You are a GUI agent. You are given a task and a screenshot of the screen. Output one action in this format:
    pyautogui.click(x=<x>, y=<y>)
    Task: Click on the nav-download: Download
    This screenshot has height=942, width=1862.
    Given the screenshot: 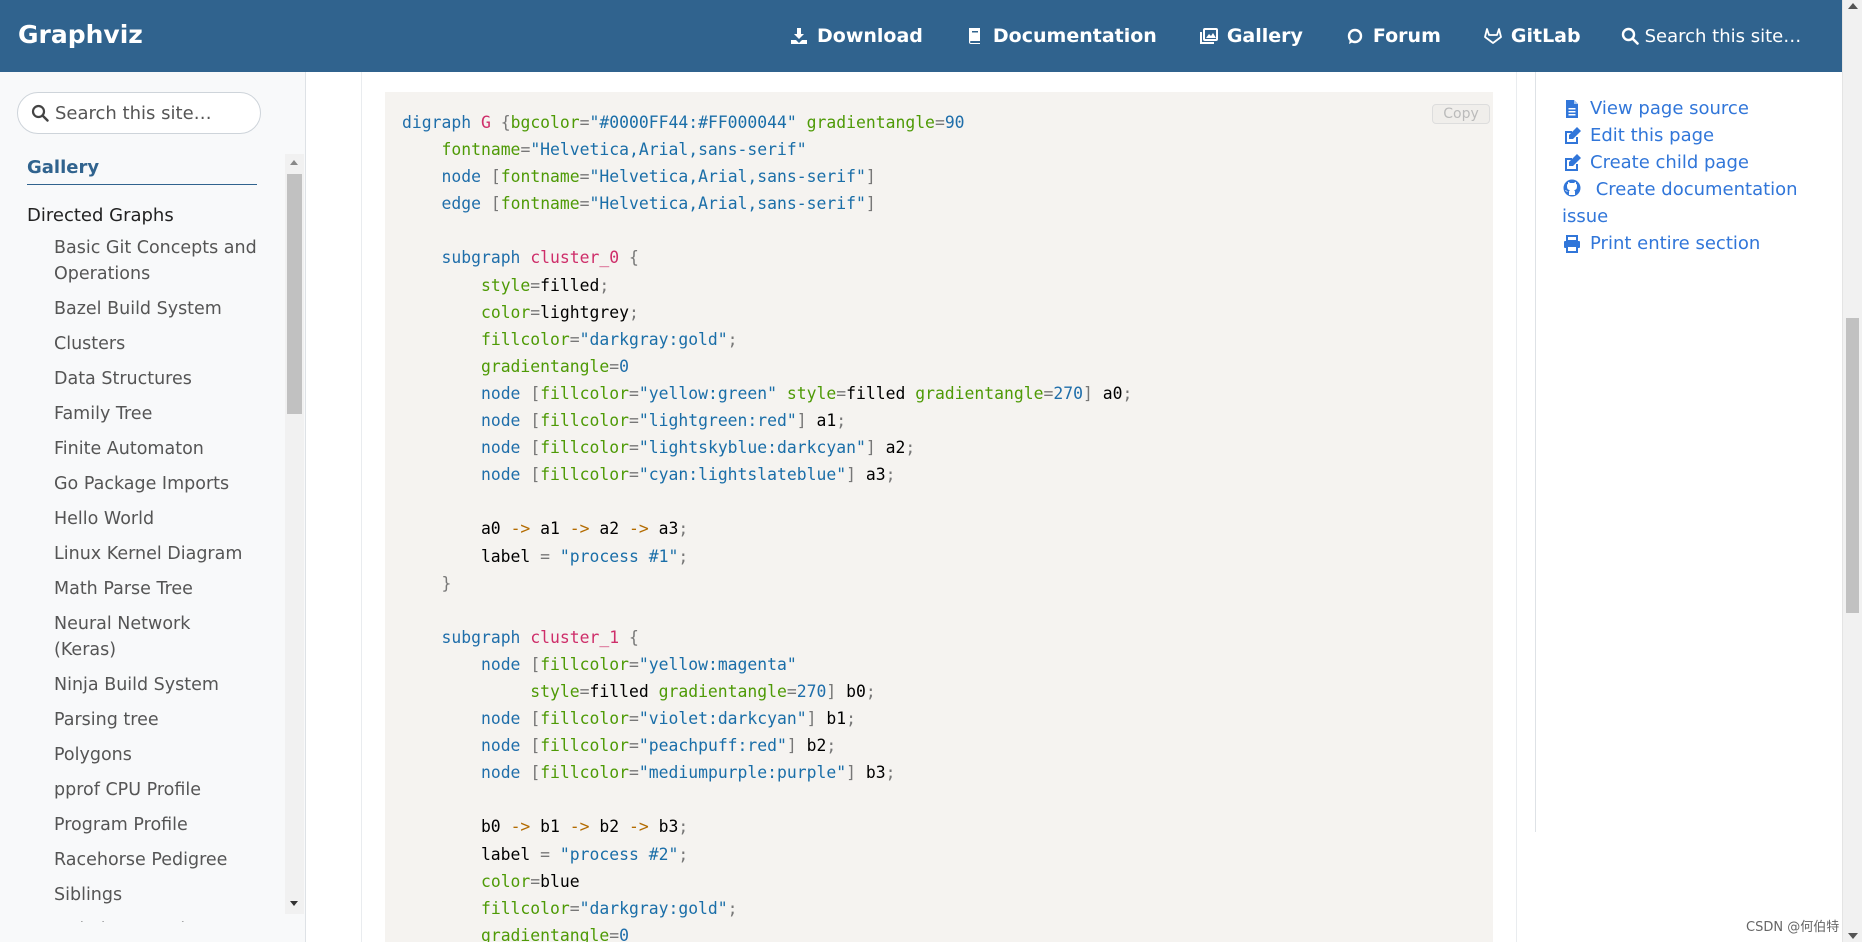 What is the action you would take?
    pyautogui.click(x=856, y=36)
    